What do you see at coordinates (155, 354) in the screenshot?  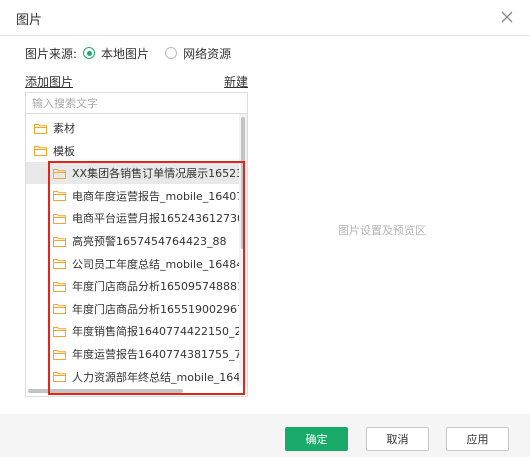 I see `tree-item-label: 年度运营报告1640774381755_76` at bounding box center [155, 354].